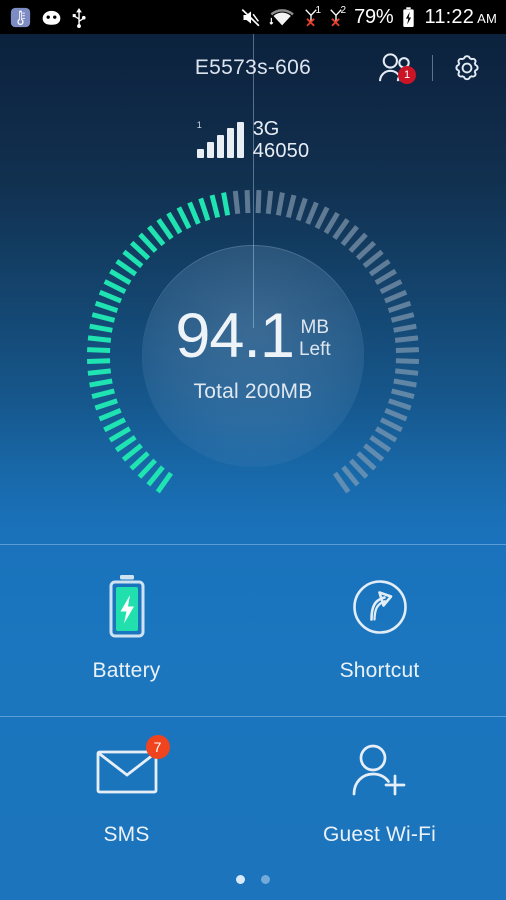 The width and height of the screenshot is (506, 900). I want to click on connected-users-button: 1, so click(396, 68).